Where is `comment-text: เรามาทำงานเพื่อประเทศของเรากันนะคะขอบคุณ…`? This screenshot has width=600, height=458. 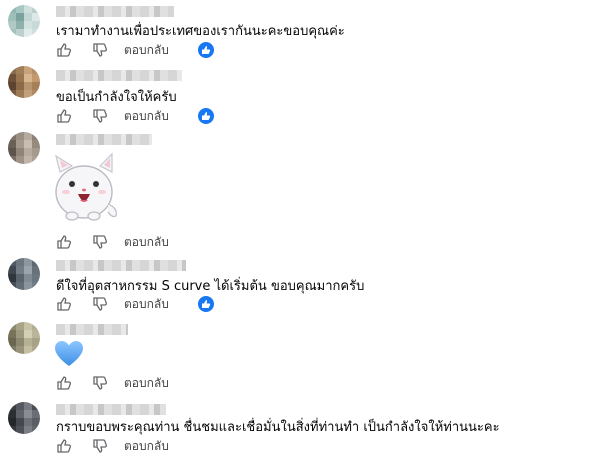 comment-text: เรามาทำงานเพื่อประเทศของเรากันนะคะขอบคุณ… is located at coordinates (200, 31).